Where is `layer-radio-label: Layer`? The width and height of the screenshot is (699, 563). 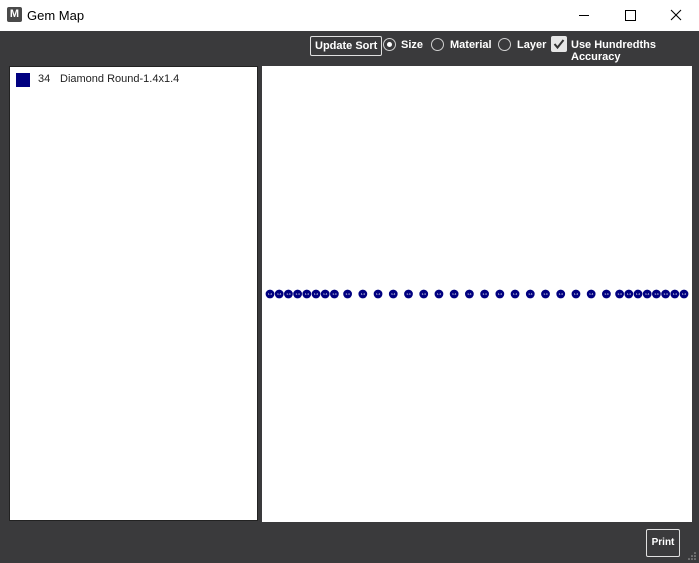 layer-radio-label: Layer is located at coordinates (531, 45).